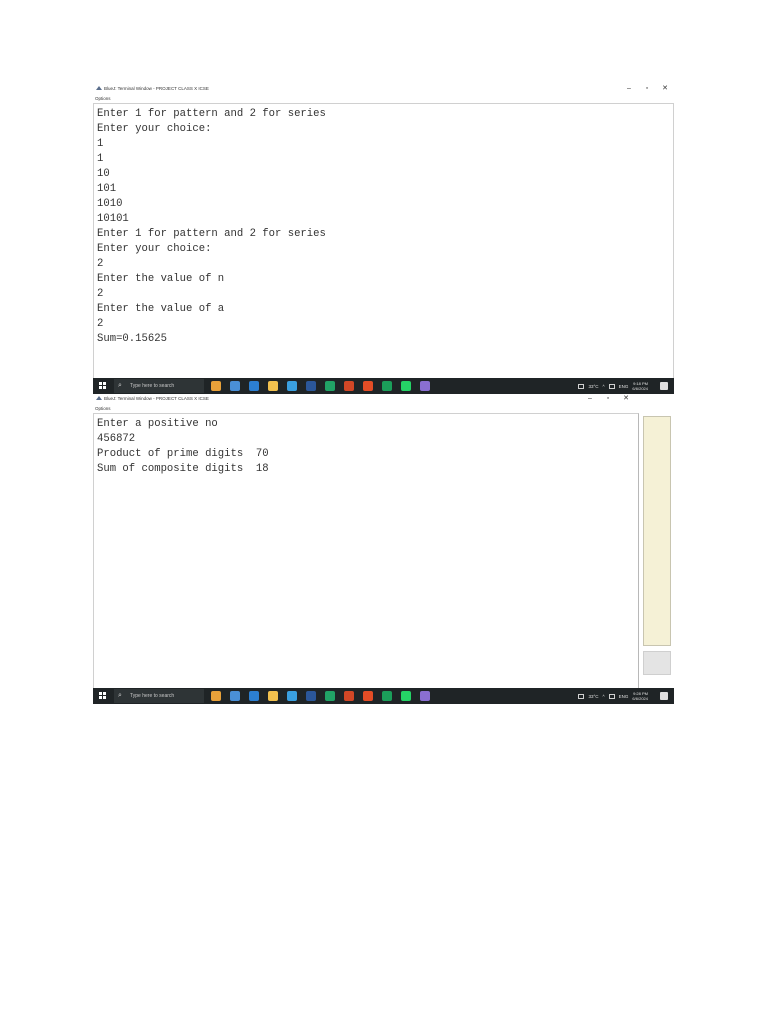 The image size is (768, 1024). Describe the element at coordinates (103, 174) in the screenshot. I see `terminal-line: 10` at that location.